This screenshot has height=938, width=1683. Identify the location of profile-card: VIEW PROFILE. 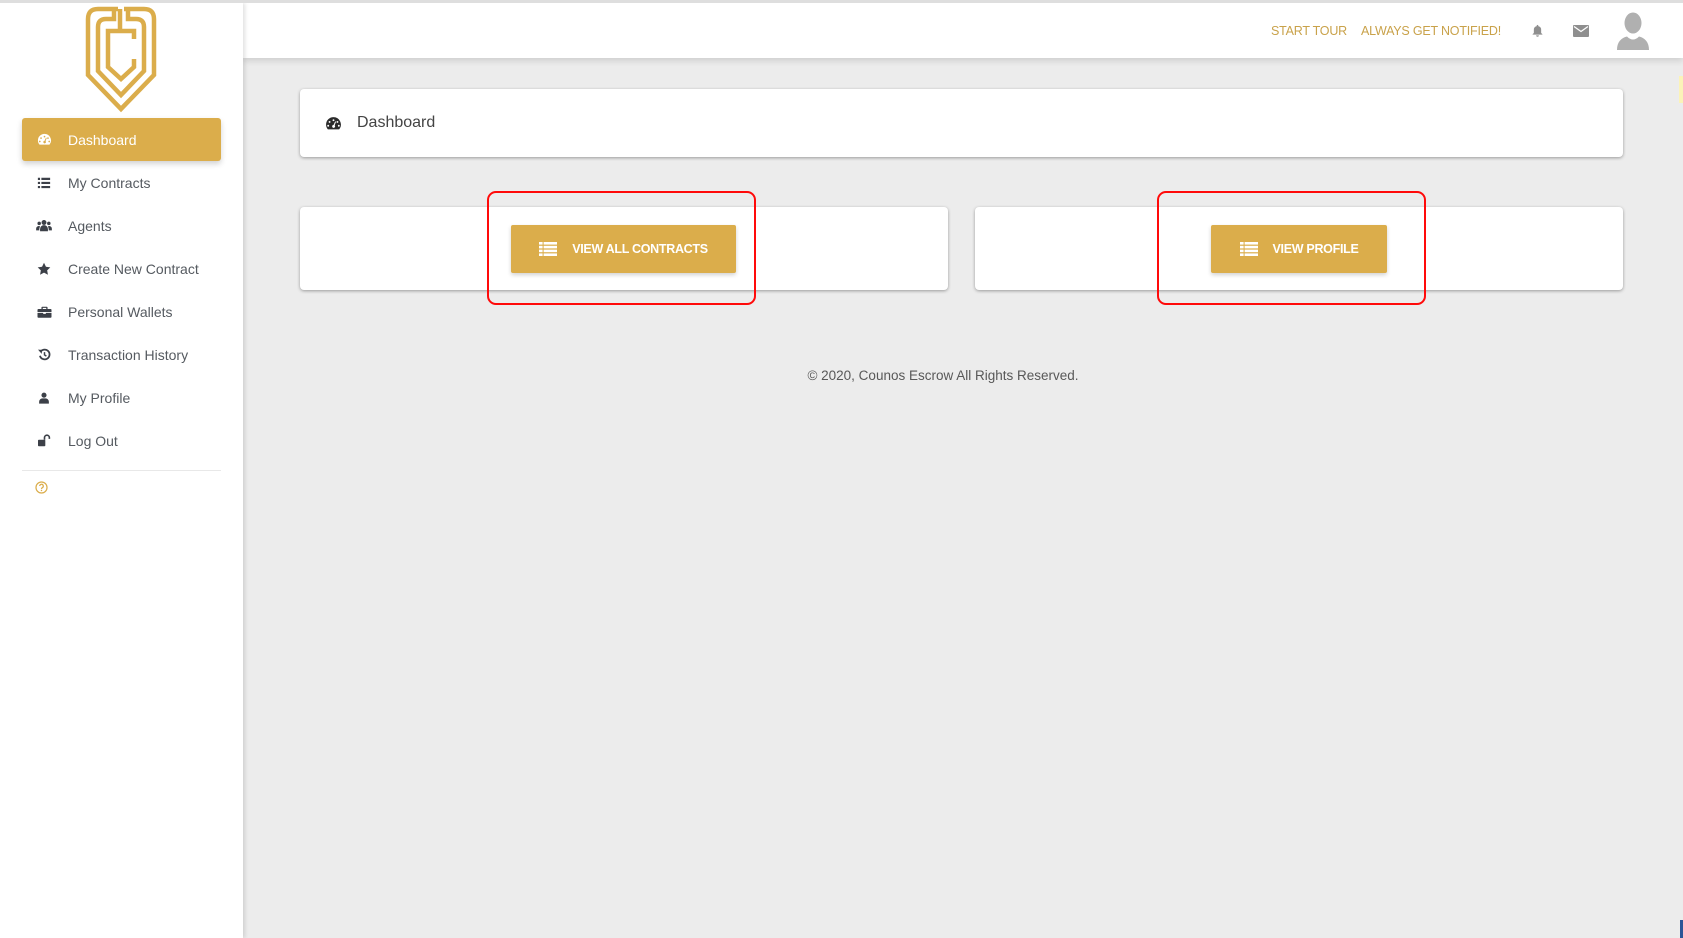
(1299, 248).